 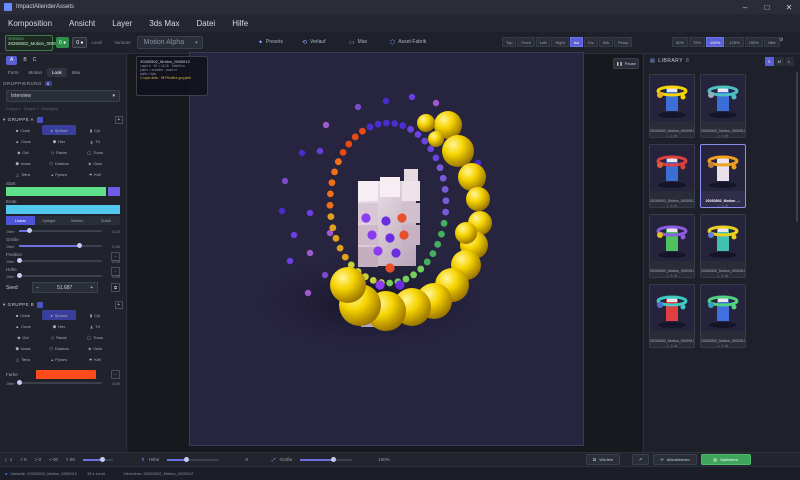 I want to click on color-more-button: ⋯, so click(x=115, y=374).